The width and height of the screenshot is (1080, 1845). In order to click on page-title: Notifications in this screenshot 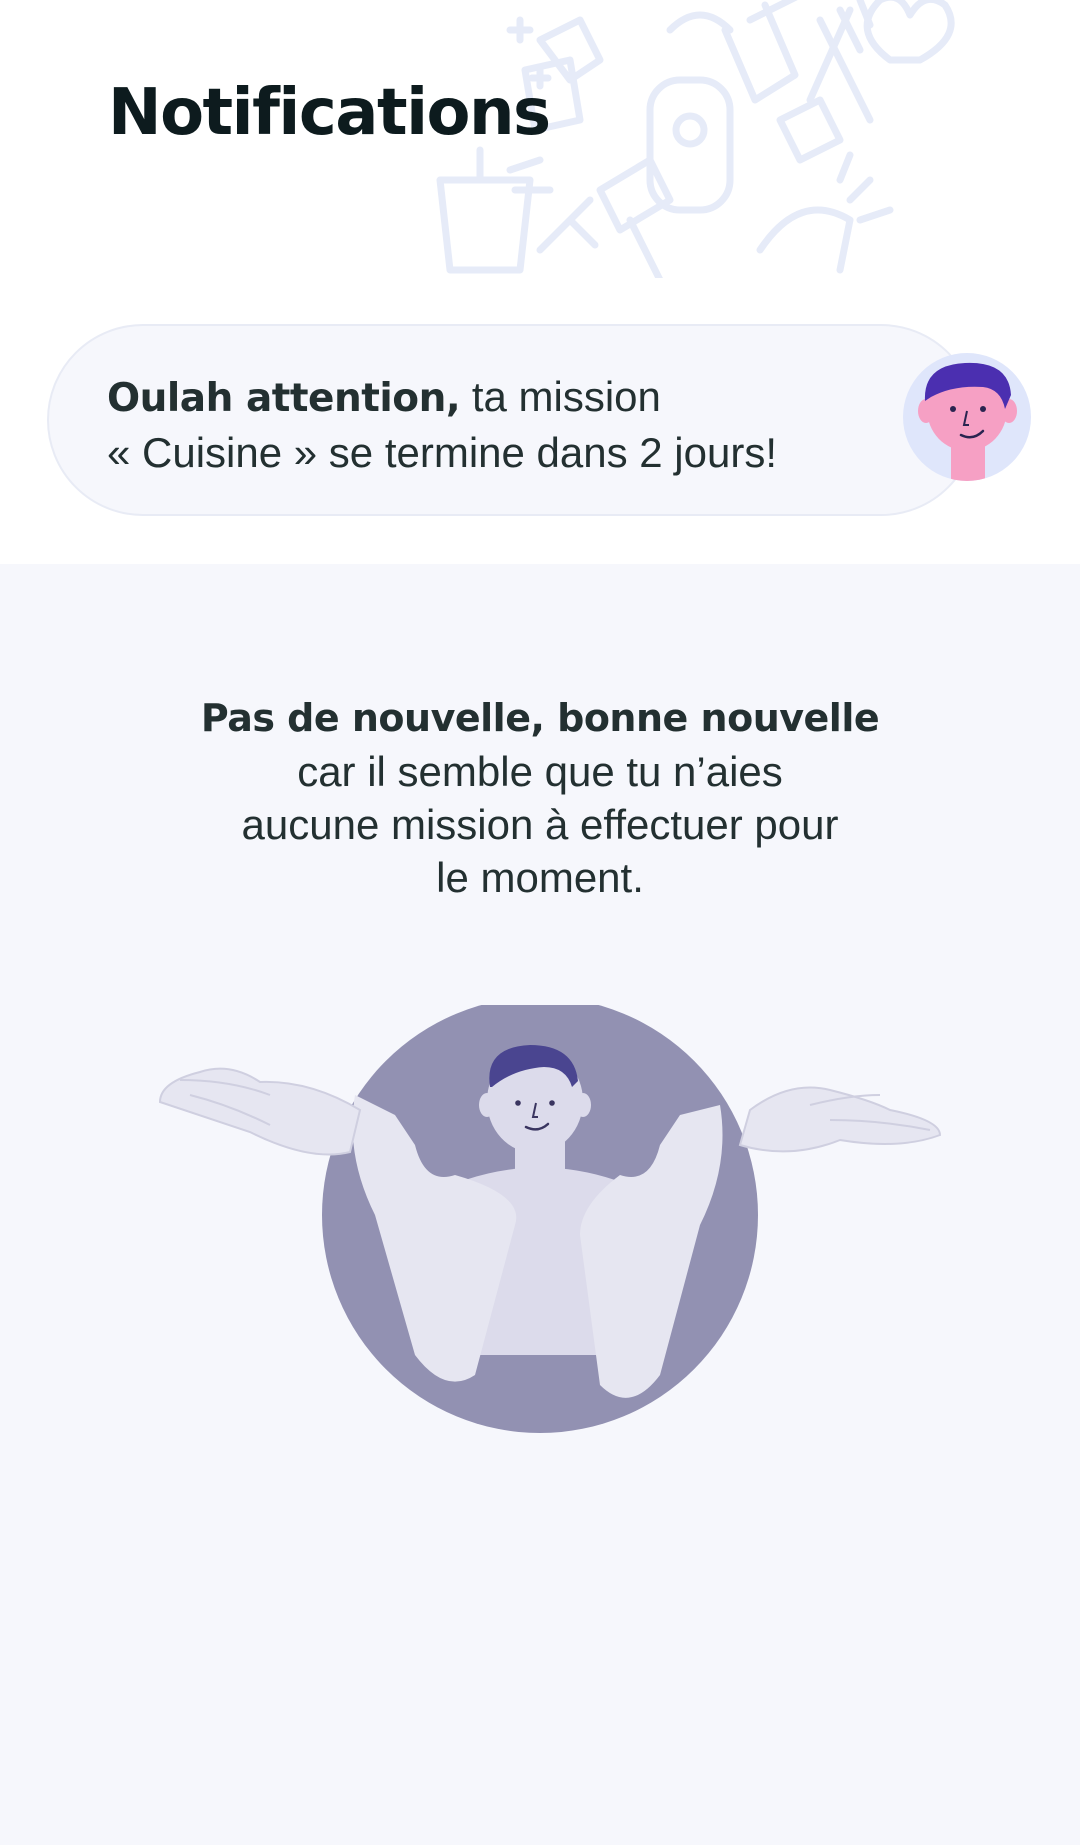, I will do `click(329, 113)`.